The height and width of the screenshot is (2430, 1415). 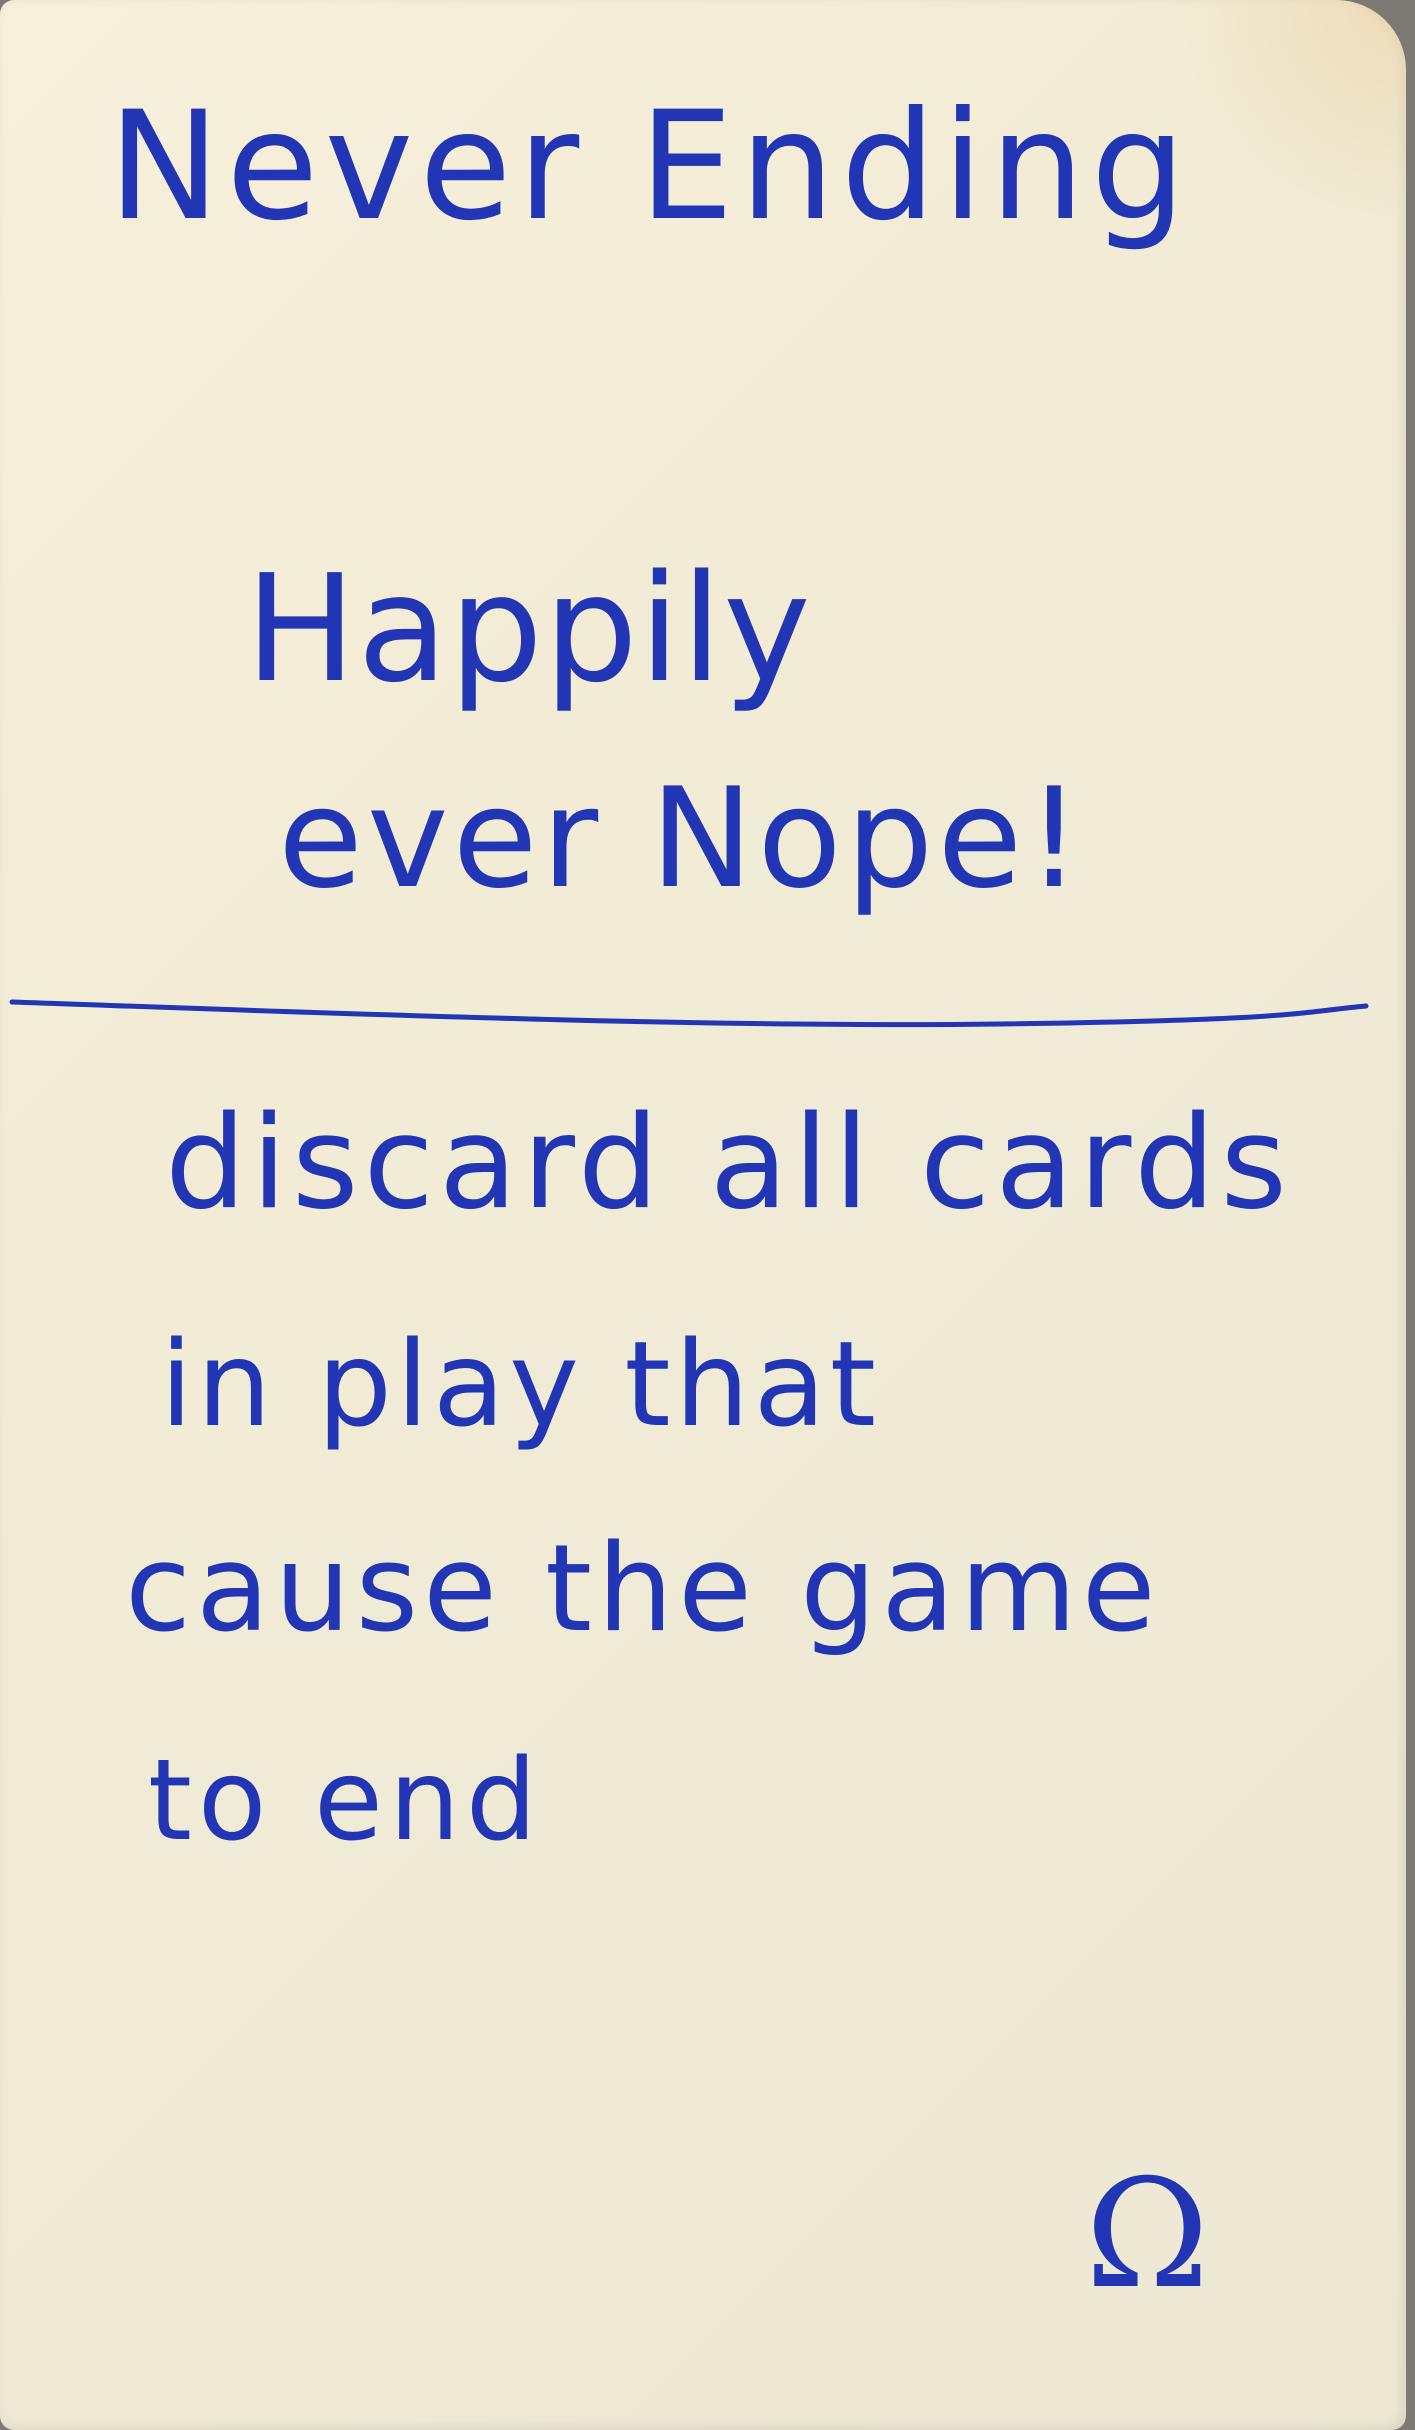 I want to click on card-title: Never Ending, so click(x=650, y=167).